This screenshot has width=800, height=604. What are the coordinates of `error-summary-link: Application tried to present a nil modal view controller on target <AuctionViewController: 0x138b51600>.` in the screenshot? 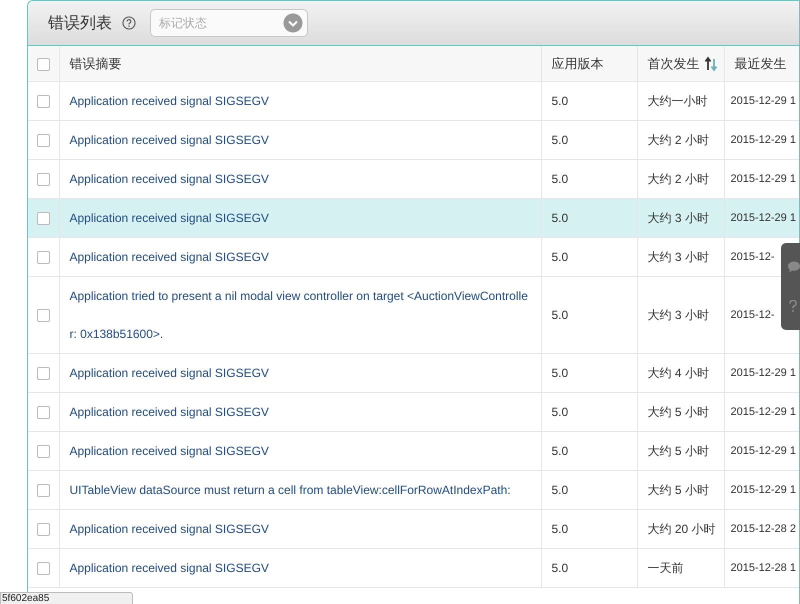 It's located at (300, 315).